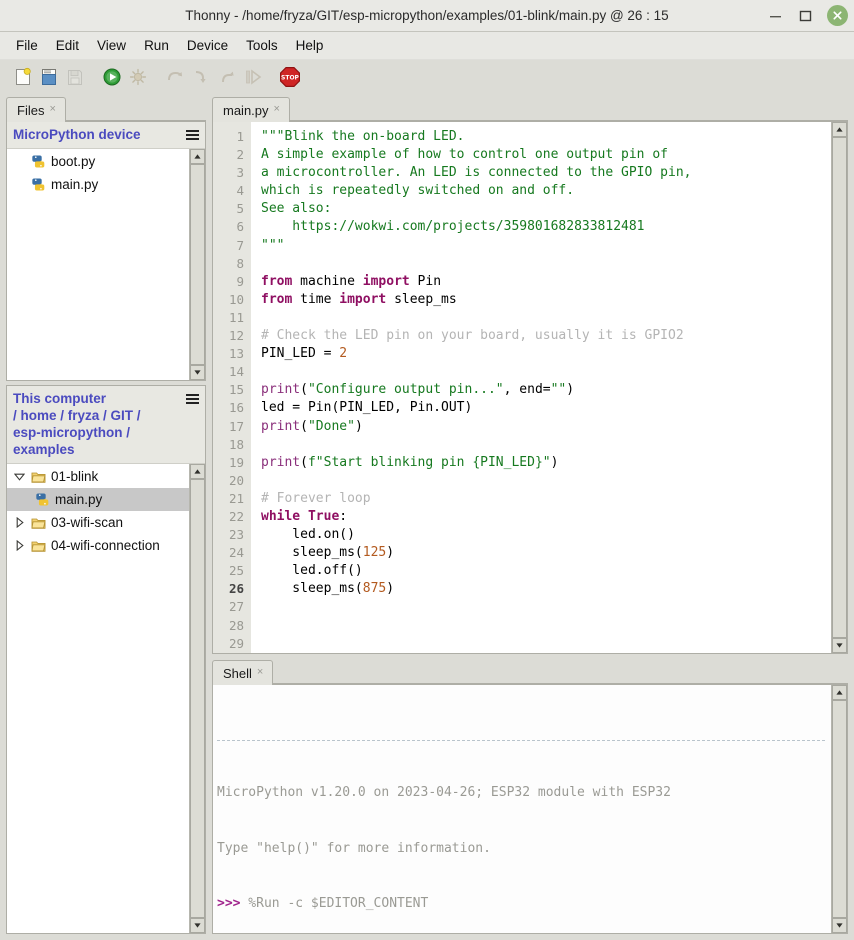  Describe the element at coordinates (42, 499) in the screenshot. I see `python-file-icon` at that location.